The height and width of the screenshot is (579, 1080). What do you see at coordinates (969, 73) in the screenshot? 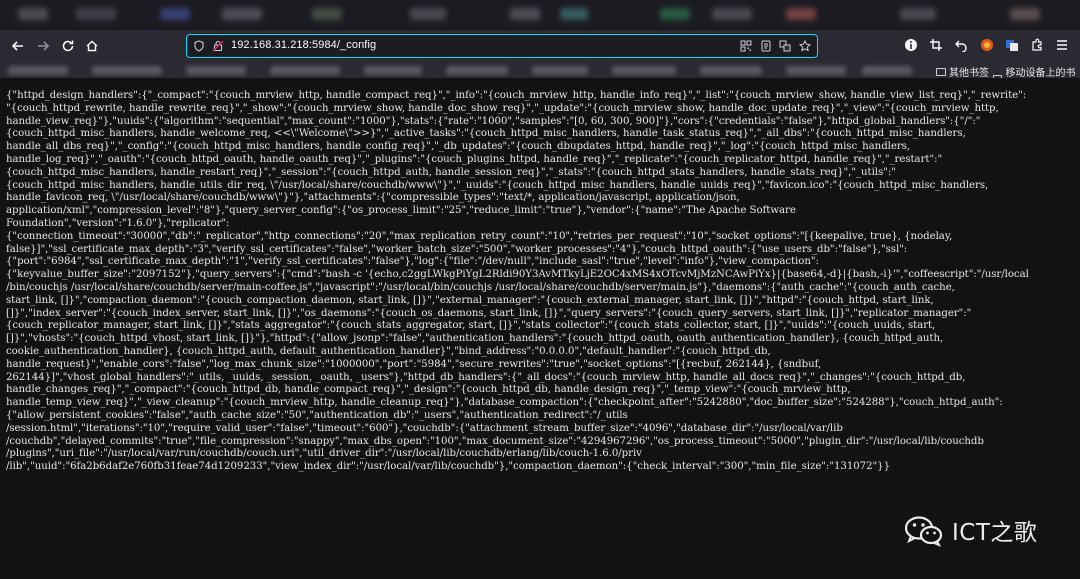
I see `other-bookmarks-label: 其他书签` at bounding box center [969, 73].